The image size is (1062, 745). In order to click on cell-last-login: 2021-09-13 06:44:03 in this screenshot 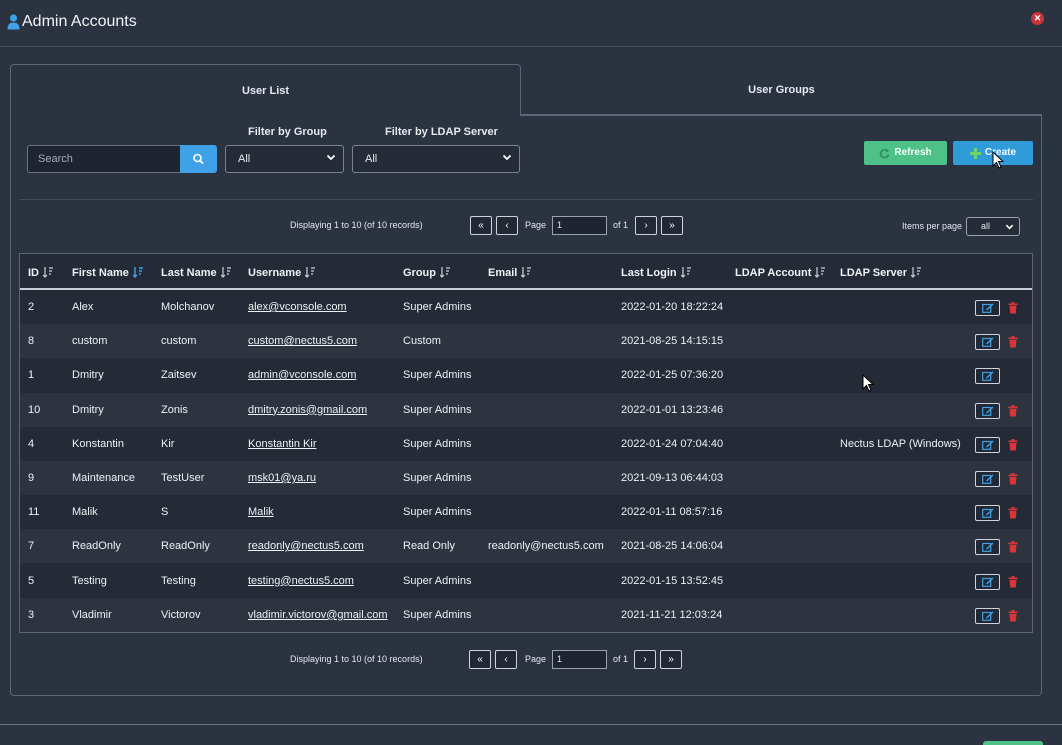, I will do `click(672, 478)`.